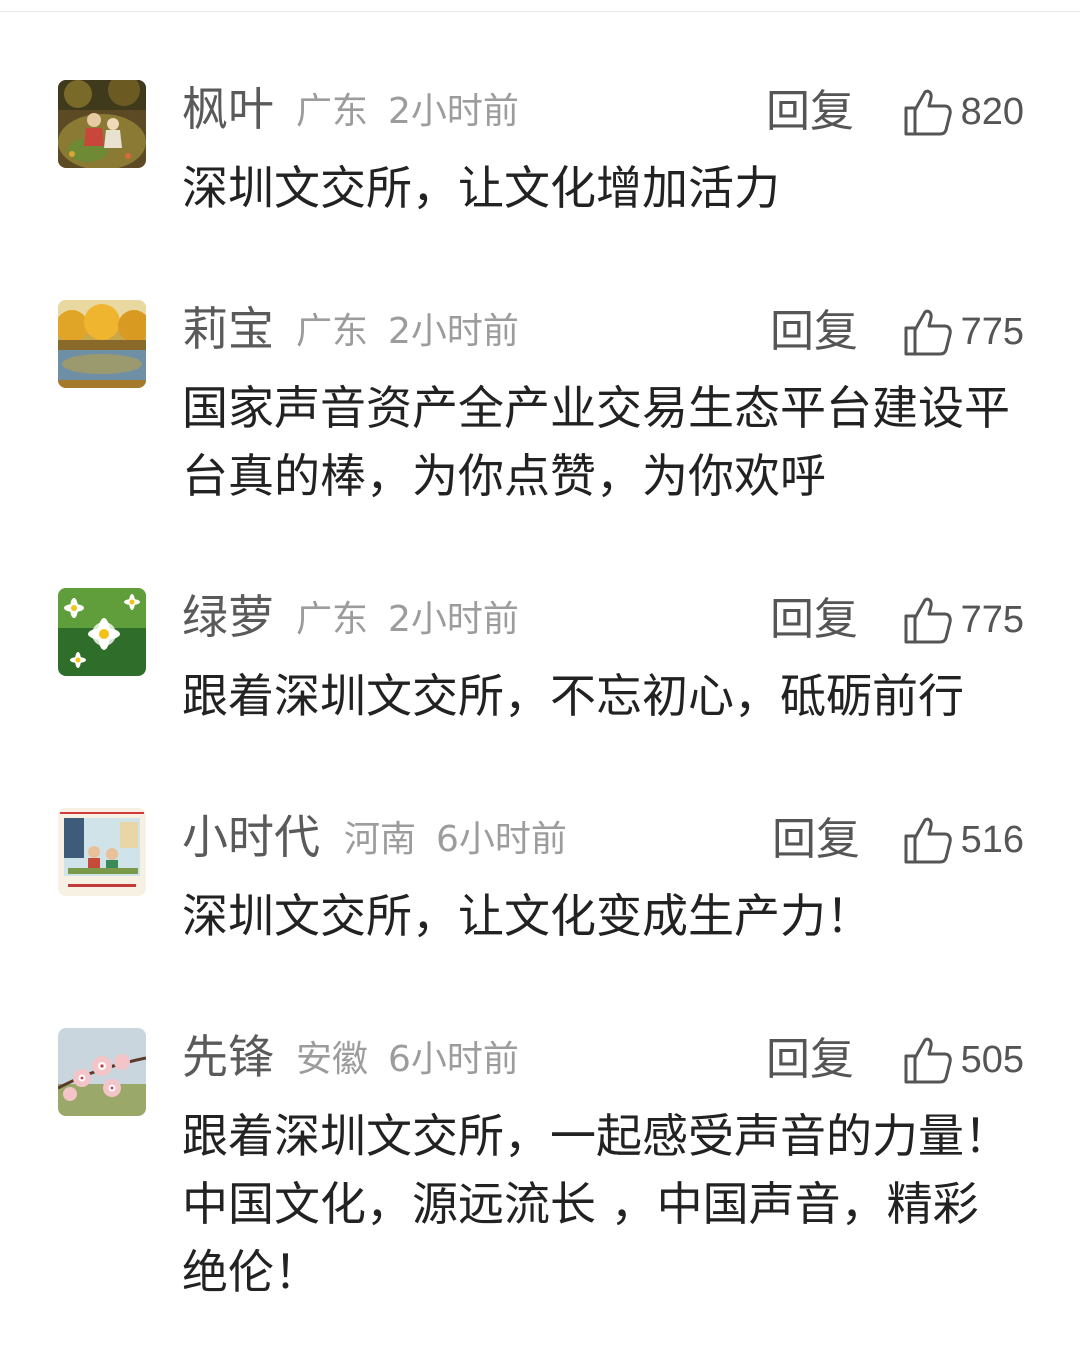 The width and height of the screenshot is (1080, 1346). Describe the element at coordinates (228, 617) in the screenshot. I see `username: 绿萝` at that location.